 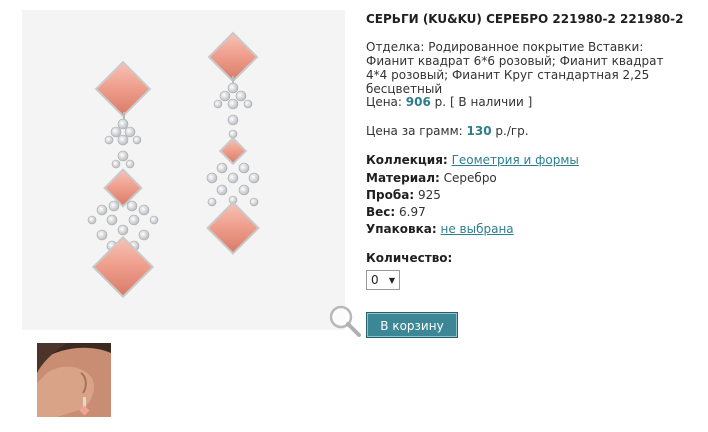 What do you see at coordinates (440, 102) in the screenshot?
I see `price-unit: р.` at bounding box center [440, 102].